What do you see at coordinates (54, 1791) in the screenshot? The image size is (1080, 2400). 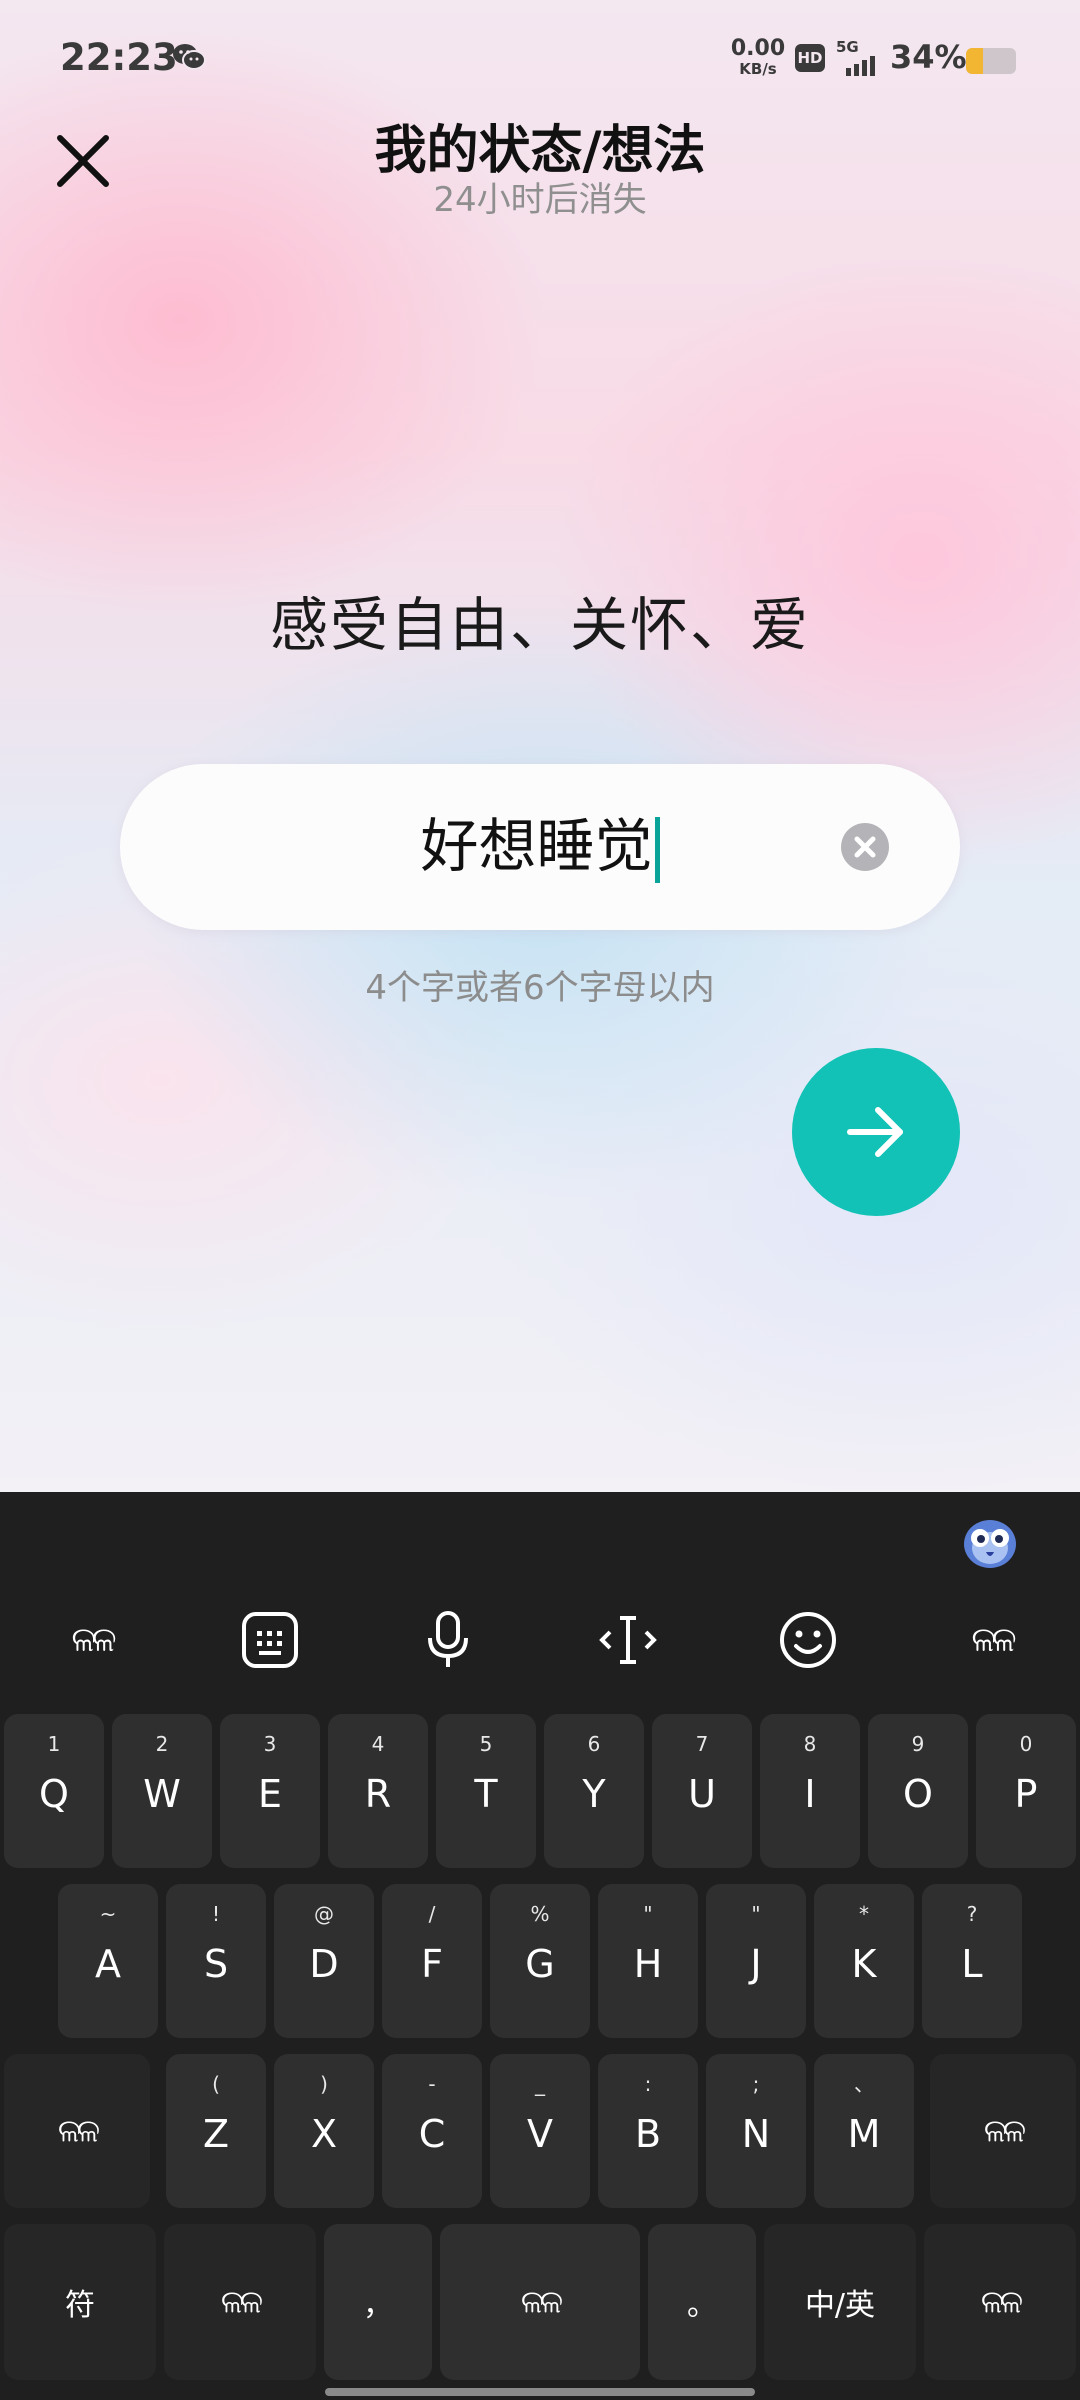 I see `key-q: 1Q` at bounding box center [54, 1791].